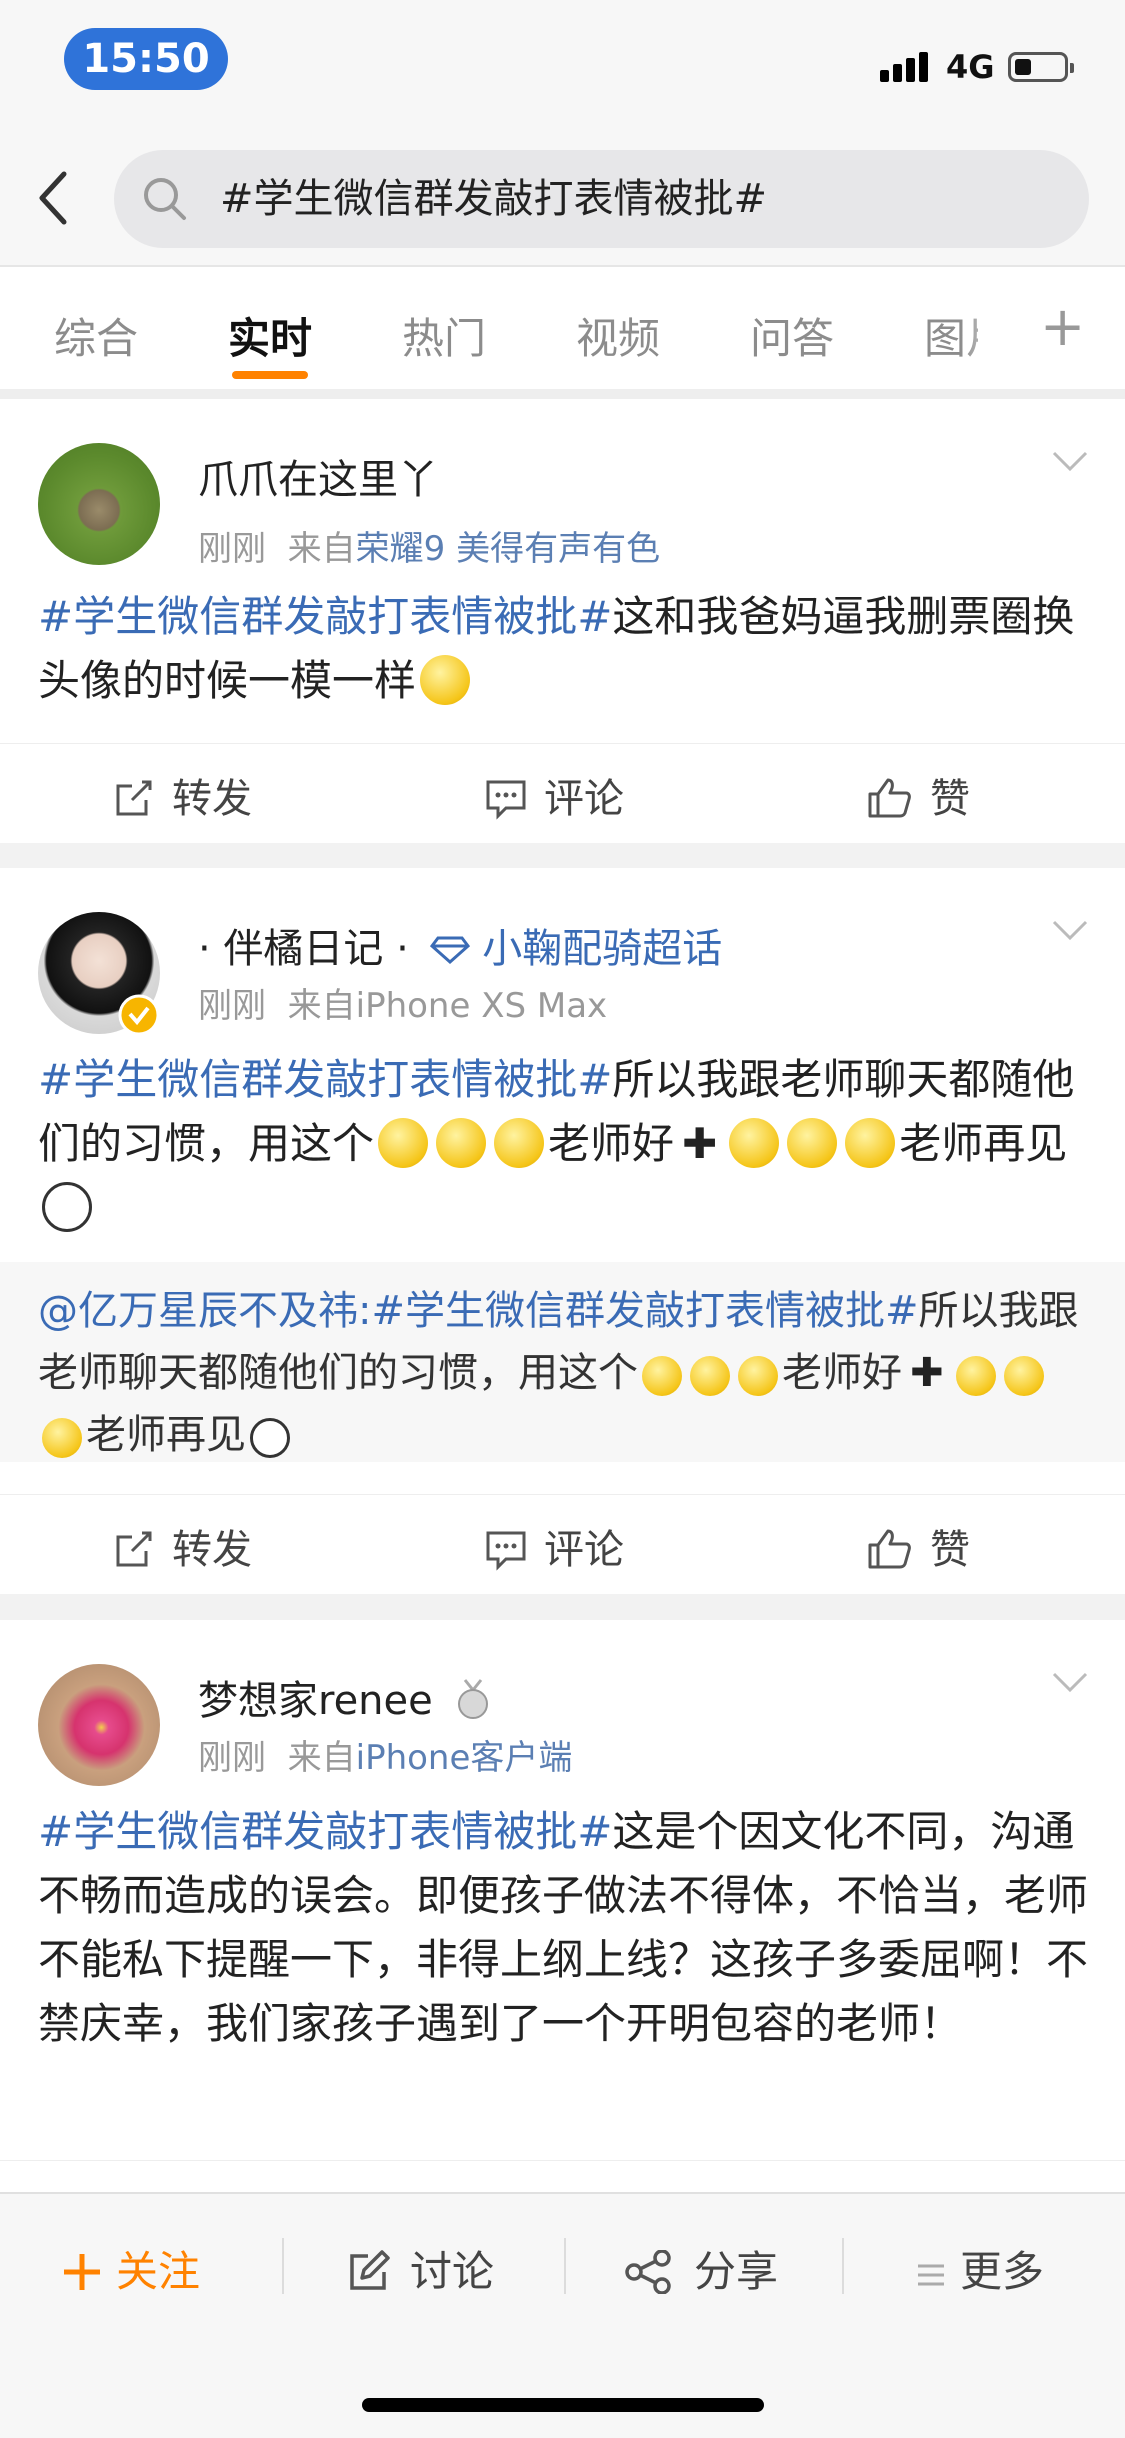 Image resolution: width=1125 pixels, height=2438 pixels. Describe the element at coordinates (444, 335) in the screenshot. I see `tab-hot: 热门` at that location.